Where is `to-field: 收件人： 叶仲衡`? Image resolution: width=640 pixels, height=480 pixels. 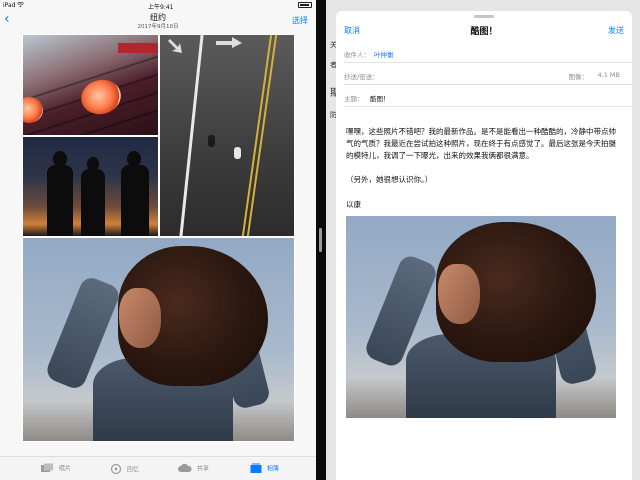
to-field: 收件人： 叶仲衡 is located at coordinates (488, 52).